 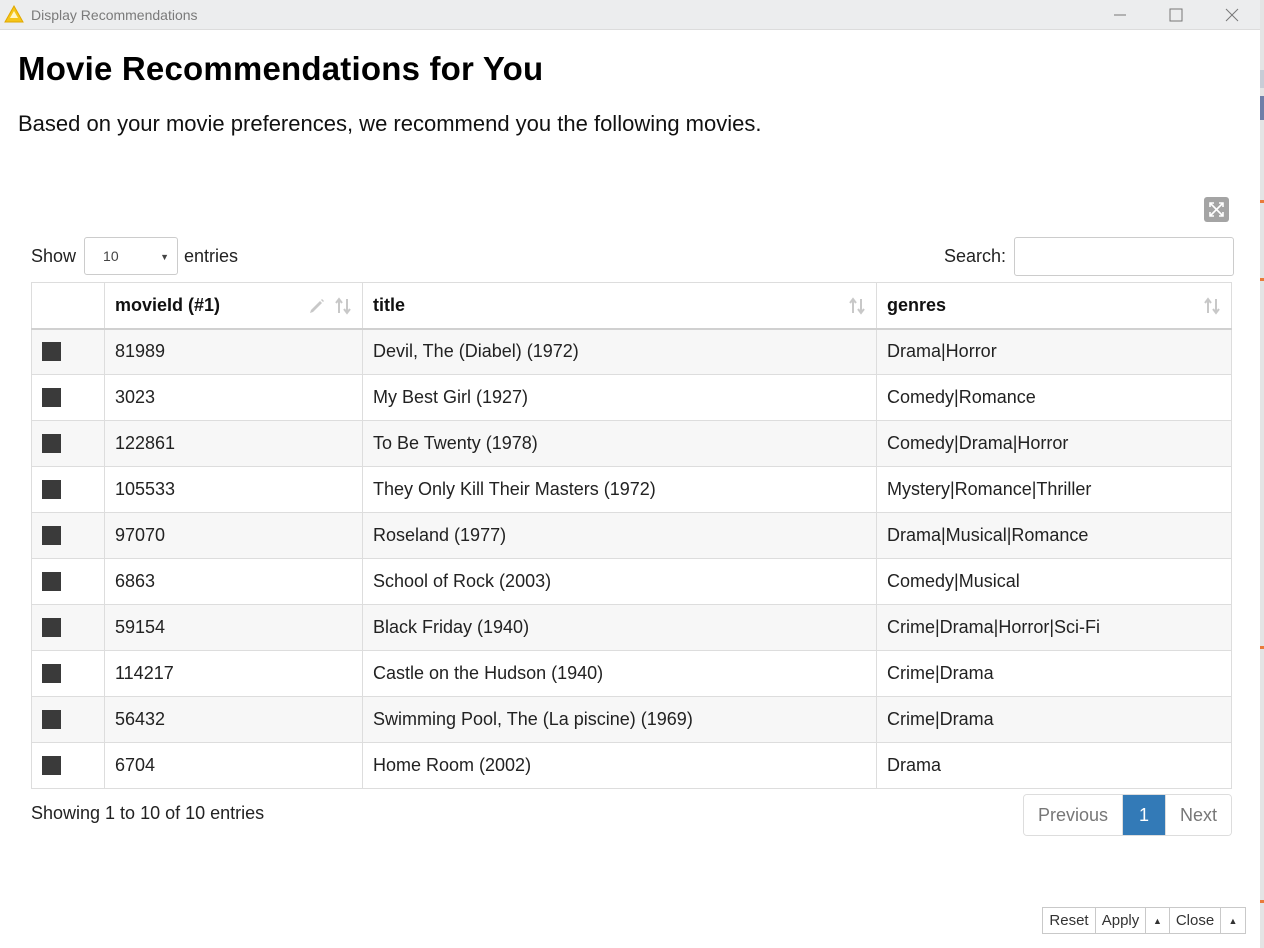 What do you see at coordinates (1054, 351) in the screenshot?
I see `genres-cell: Drama|Horror` at bounding box center [1054, 351].